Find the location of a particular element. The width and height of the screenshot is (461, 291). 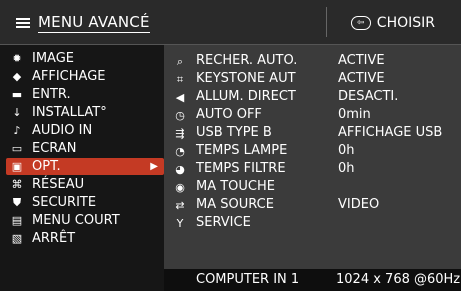

signal-resolution-status: 1024 x 768 @60Hz is located at coordinates (398, 279).